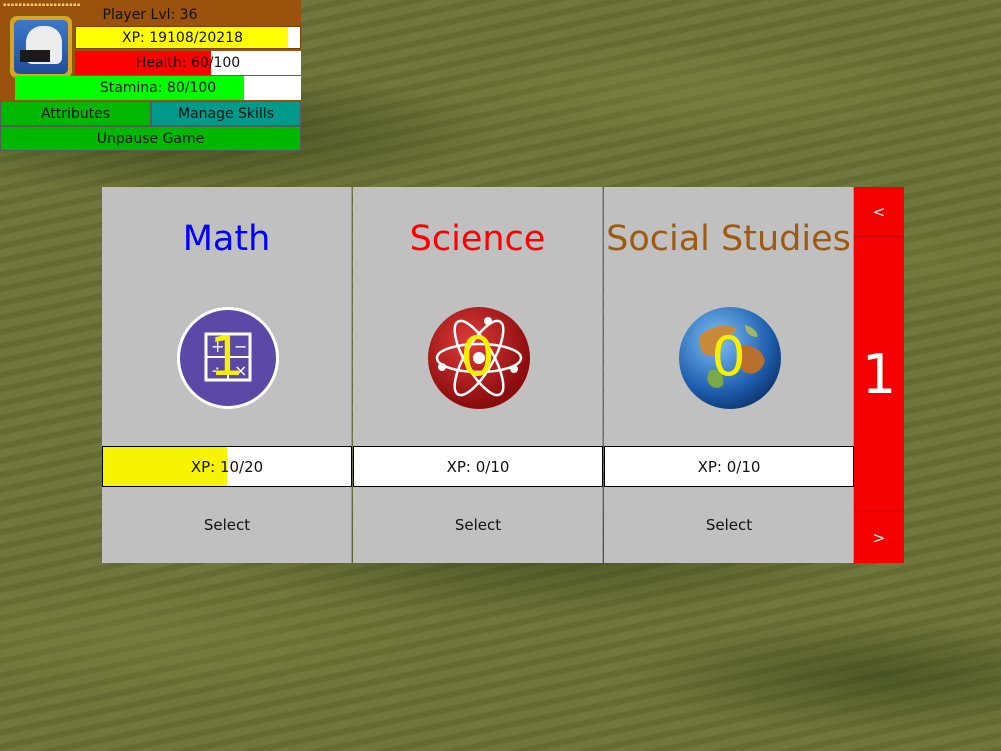 This screenshot has width=1001, height=751. I want to click on skill-card-science: Science 0 XP: 0/10 Select, so click(478, 375).